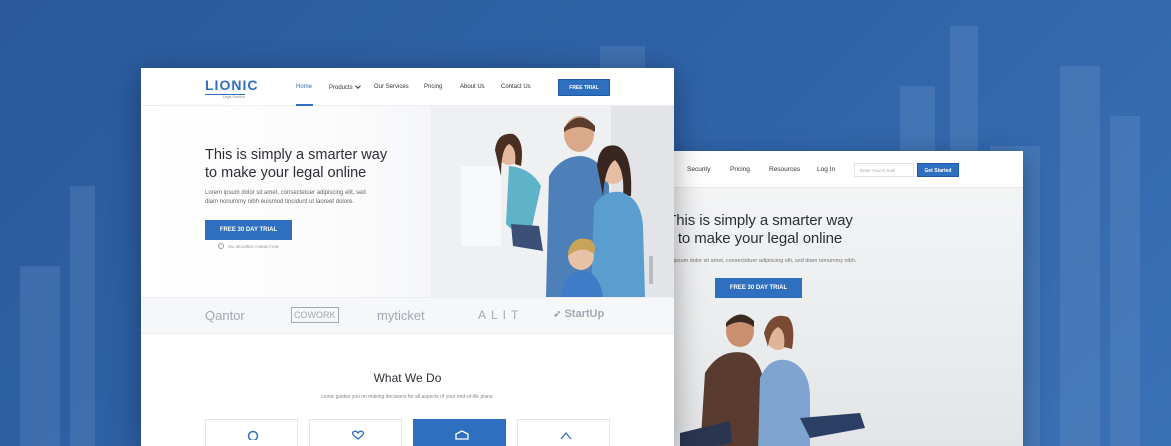 This screenshot has height=446, width=1171. What do you see at coordinates (884, 170) in the screenshot?
I see `email-field: Enter Your E-mail` at bounding box center [884, 170].